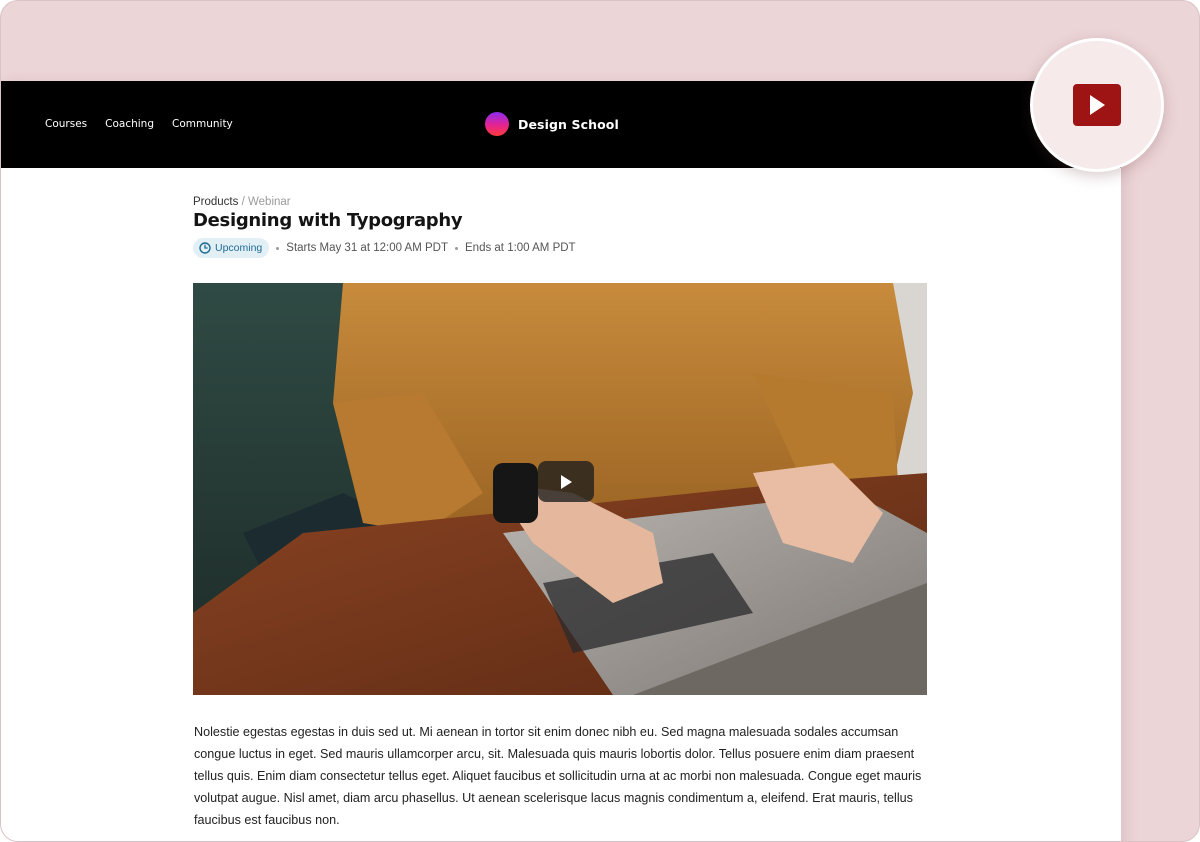 The height and width of the screenshot is (842, 1200). What do you see at coordinates (239, 248) in the screenshot?
I see `status-label: Upcoming` at bounding box center [239, 248].